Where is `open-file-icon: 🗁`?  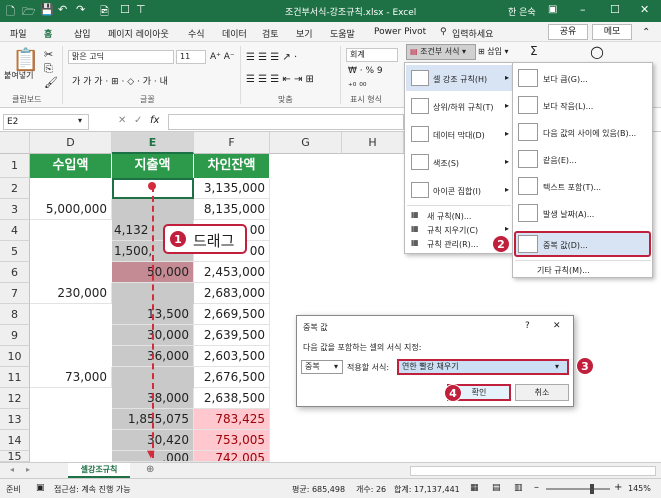
open-file-icon: 🗁 is located at coordinates (29, 12).